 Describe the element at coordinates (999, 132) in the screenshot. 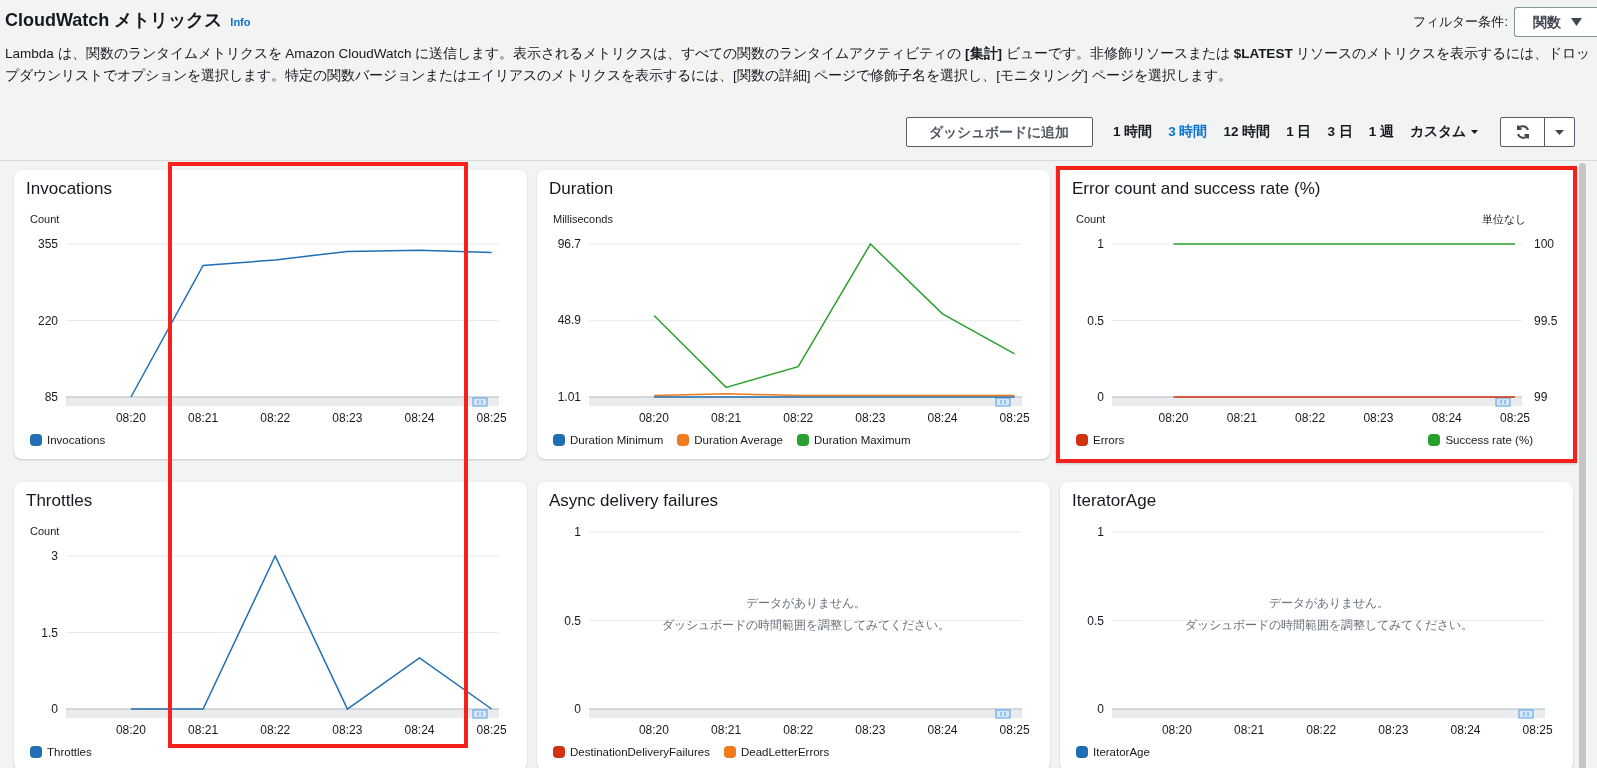

I see `add-to-dashboard-button: ダッシュボードに追加` at that location.